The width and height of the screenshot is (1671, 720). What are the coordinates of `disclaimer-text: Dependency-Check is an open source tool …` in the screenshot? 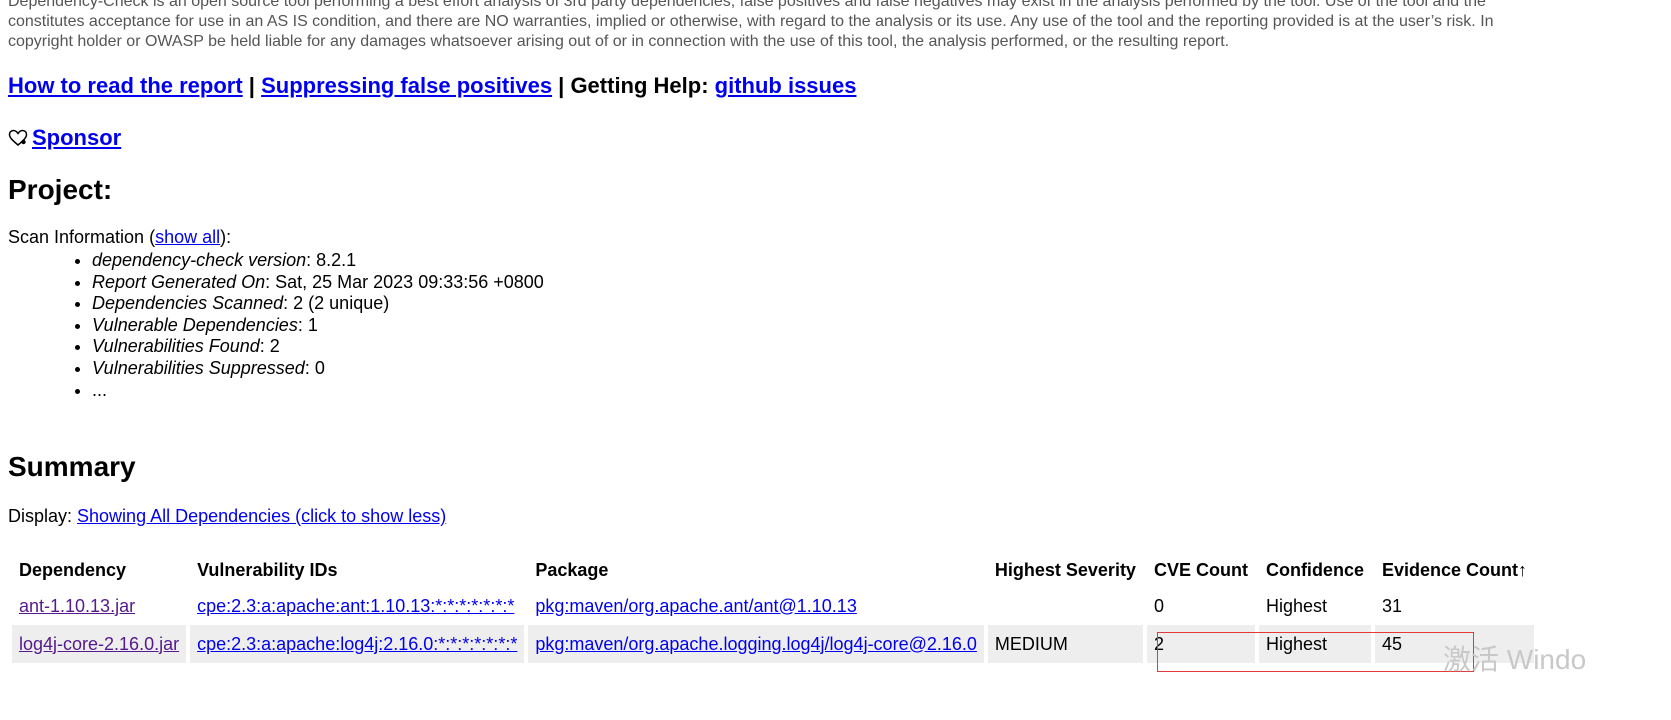 It's located at (839, 26).